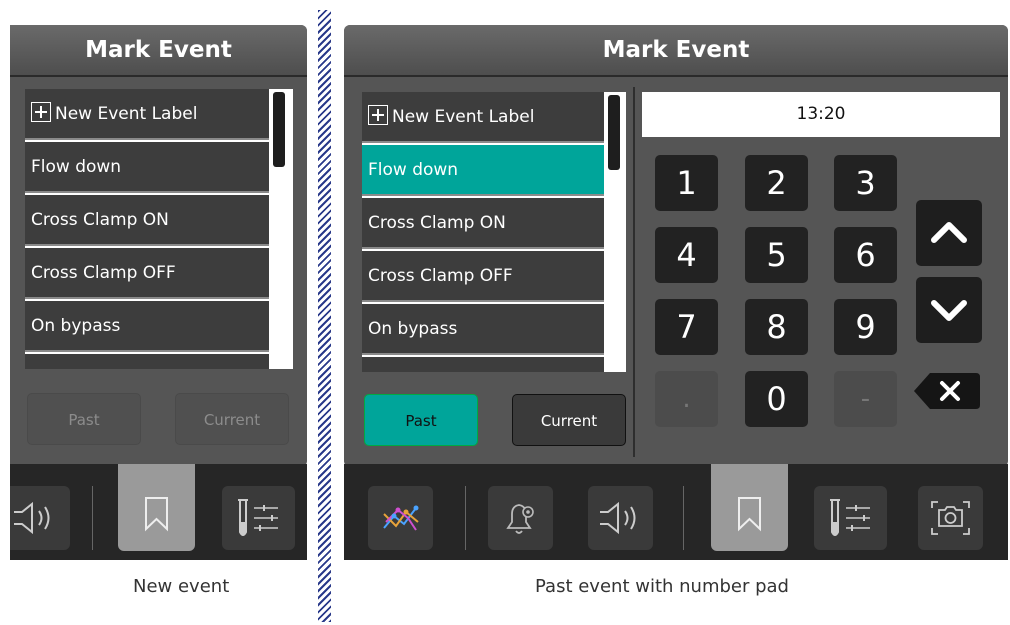 Image resolution: width=1010 pixels, height=625 pixels. What do you see at coordinates (865, 255) in the screenshot?
I see `key-6: 6` at bounding box center [865, 255].